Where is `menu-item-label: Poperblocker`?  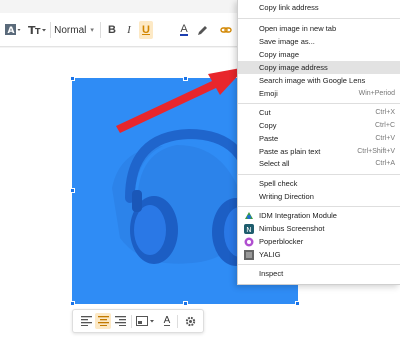 menu-item-label: Poperblocker is located at coordinates (281, 241).